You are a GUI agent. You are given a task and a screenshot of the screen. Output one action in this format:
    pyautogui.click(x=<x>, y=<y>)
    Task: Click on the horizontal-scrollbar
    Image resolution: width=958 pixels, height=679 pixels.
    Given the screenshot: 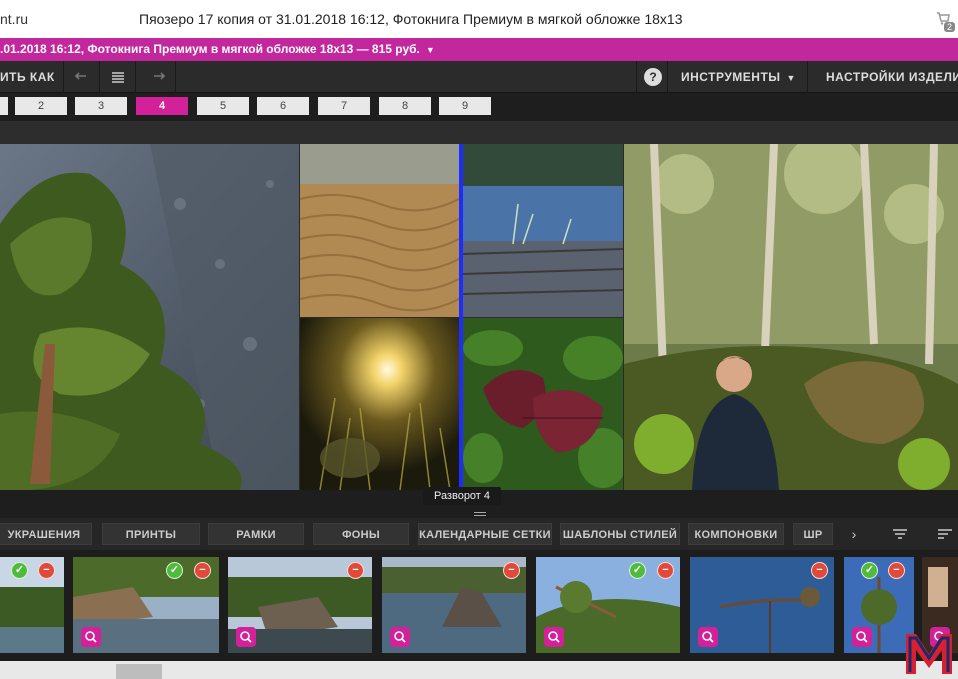 What is the action you would take?
    pyautogui.click(x=479, y=670)
    